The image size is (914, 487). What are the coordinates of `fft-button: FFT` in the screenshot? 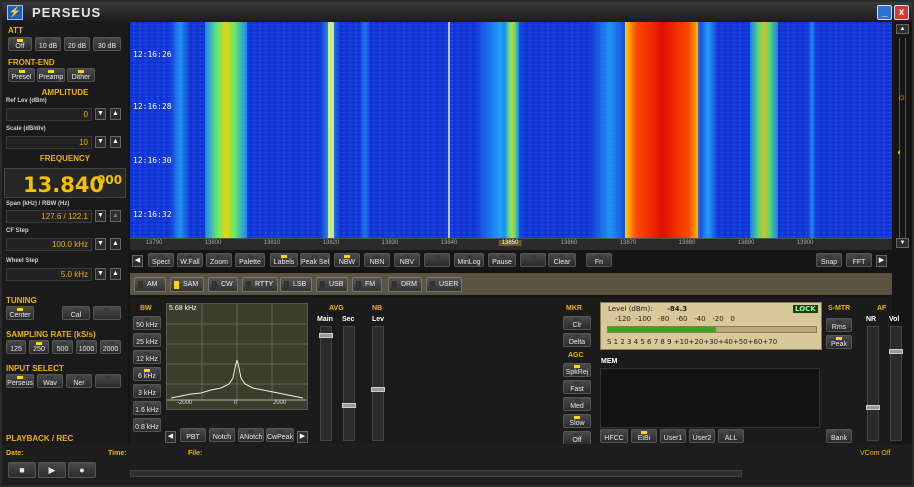 It's located at (859, 260).